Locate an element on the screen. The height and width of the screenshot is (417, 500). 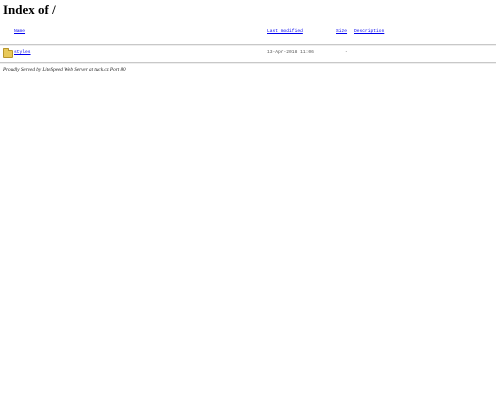
table-row: styles 13-Apr-2018 11:06 - is located at coordinates (250, 53).